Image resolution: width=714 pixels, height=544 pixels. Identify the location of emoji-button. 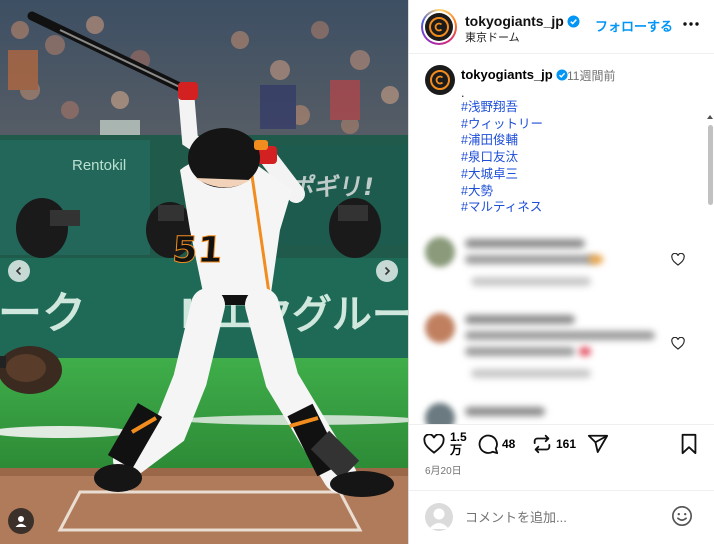
(682, 518).